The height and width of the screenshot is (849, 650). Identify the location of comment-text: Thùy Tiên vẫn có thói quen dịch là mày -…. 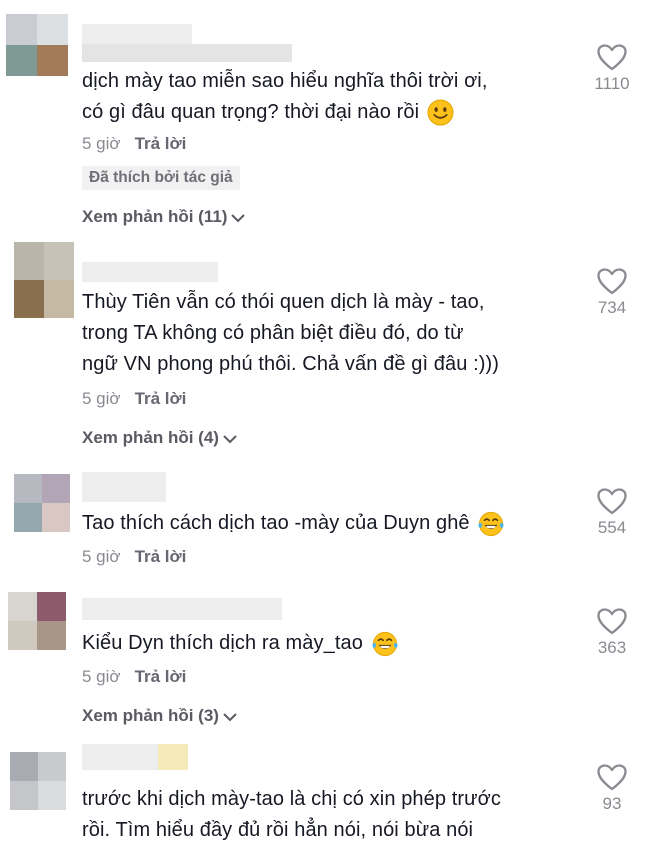
(317, 333).